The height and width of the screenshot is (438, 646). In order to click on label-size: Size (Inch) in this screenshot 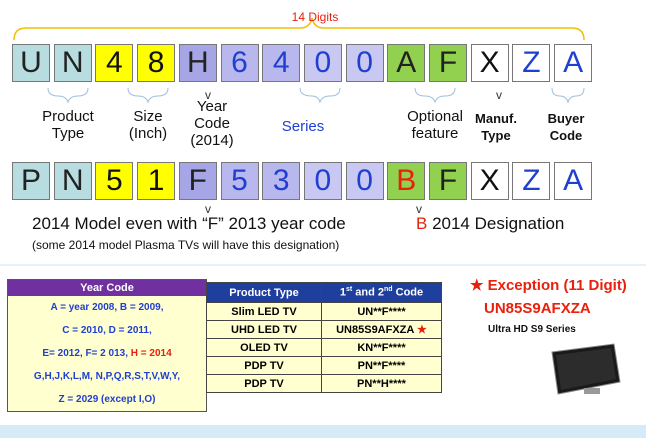, I will do `click(148, 125)`.